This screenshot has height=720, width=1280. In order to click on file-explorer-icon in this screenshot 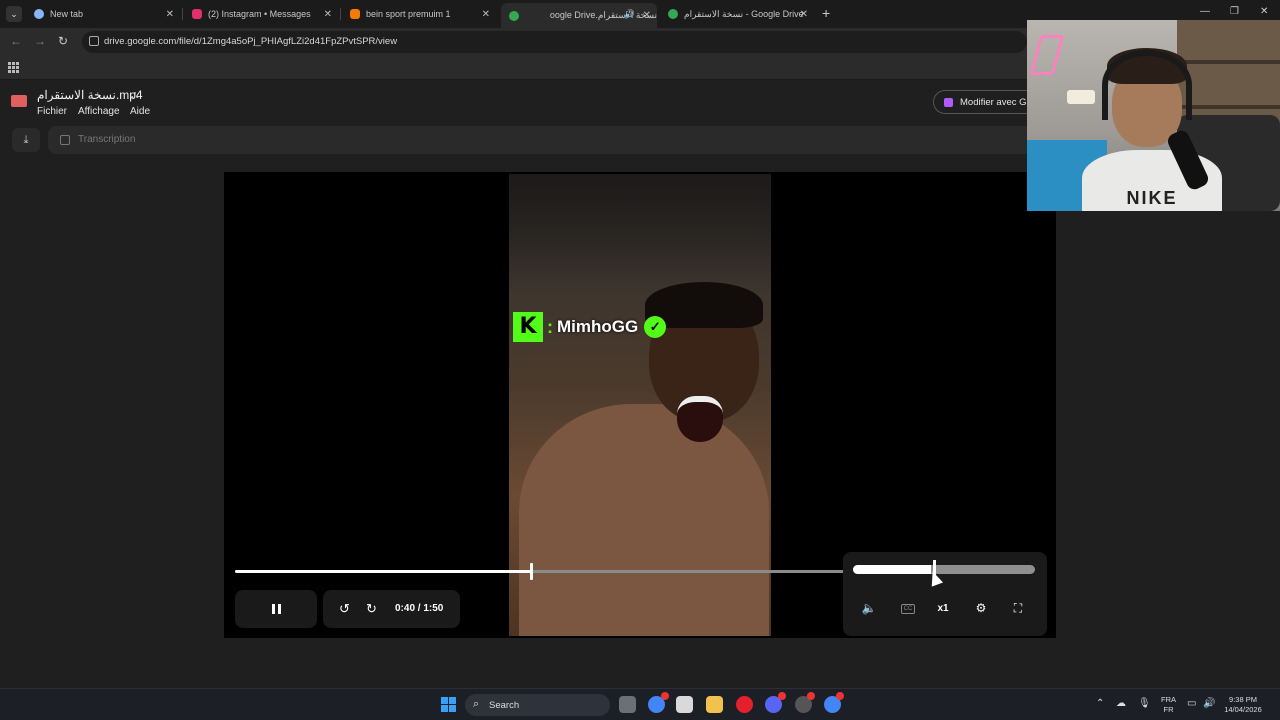, I will do `click(714, 704)`.